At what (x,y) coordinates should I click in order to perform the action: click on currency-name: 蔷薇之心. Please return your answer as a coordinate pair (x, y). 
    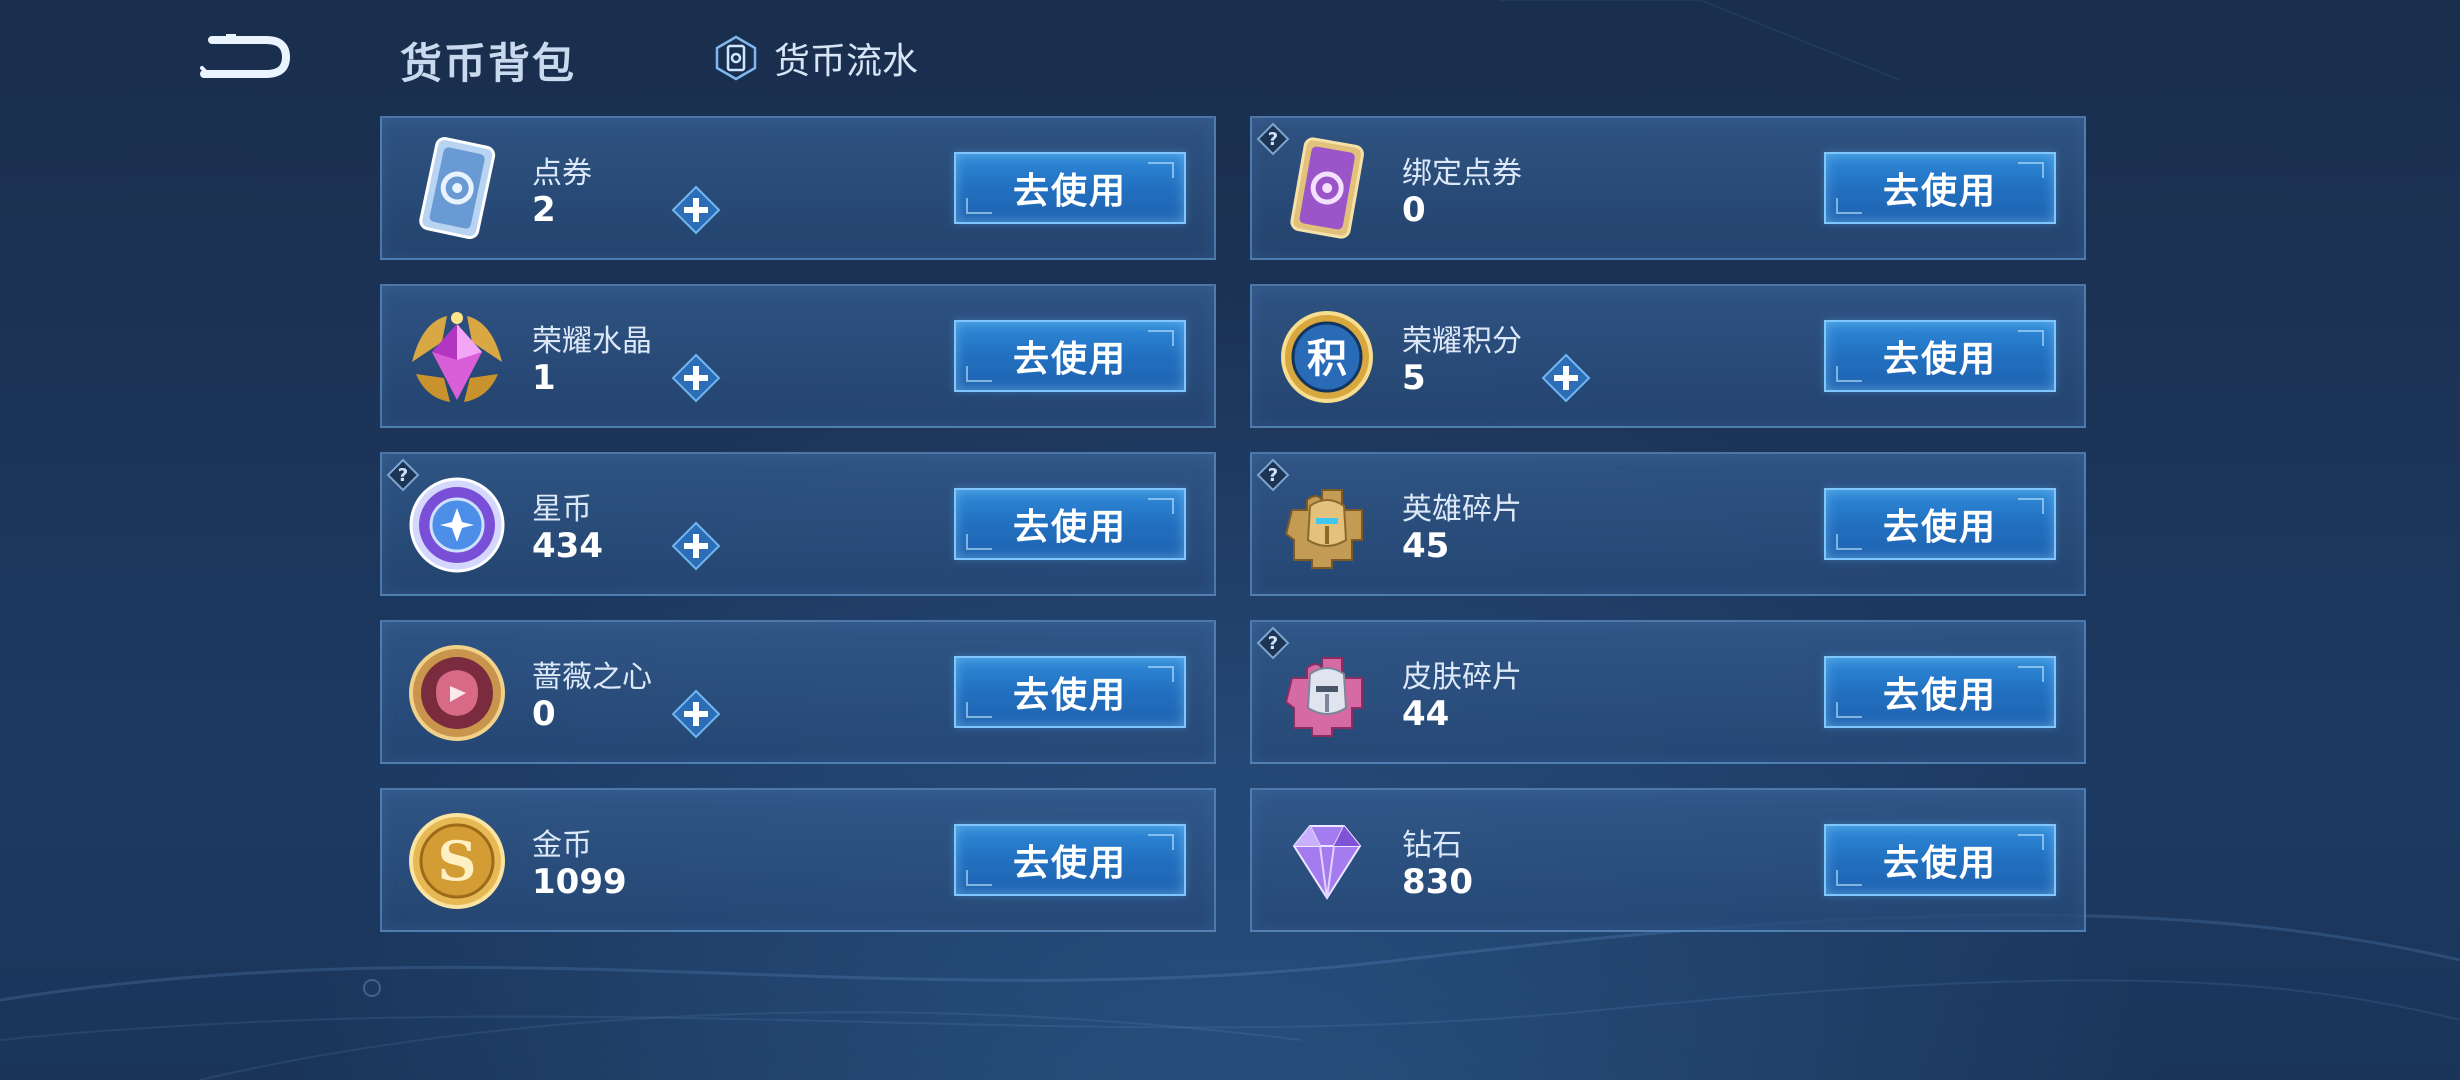
    Looking at the image, I should click on (592, 677).